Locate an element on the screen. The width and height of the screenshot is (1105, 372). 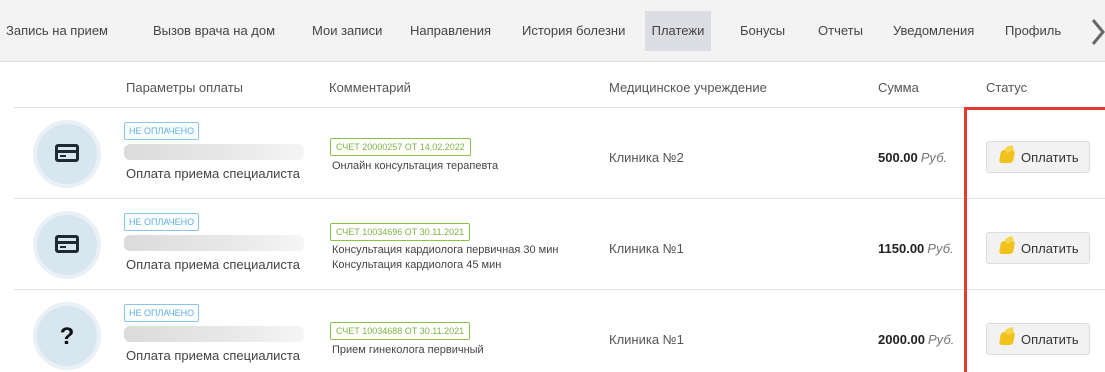
payment-amount: 500.00 Руб. is located at coordinates (912, 157).